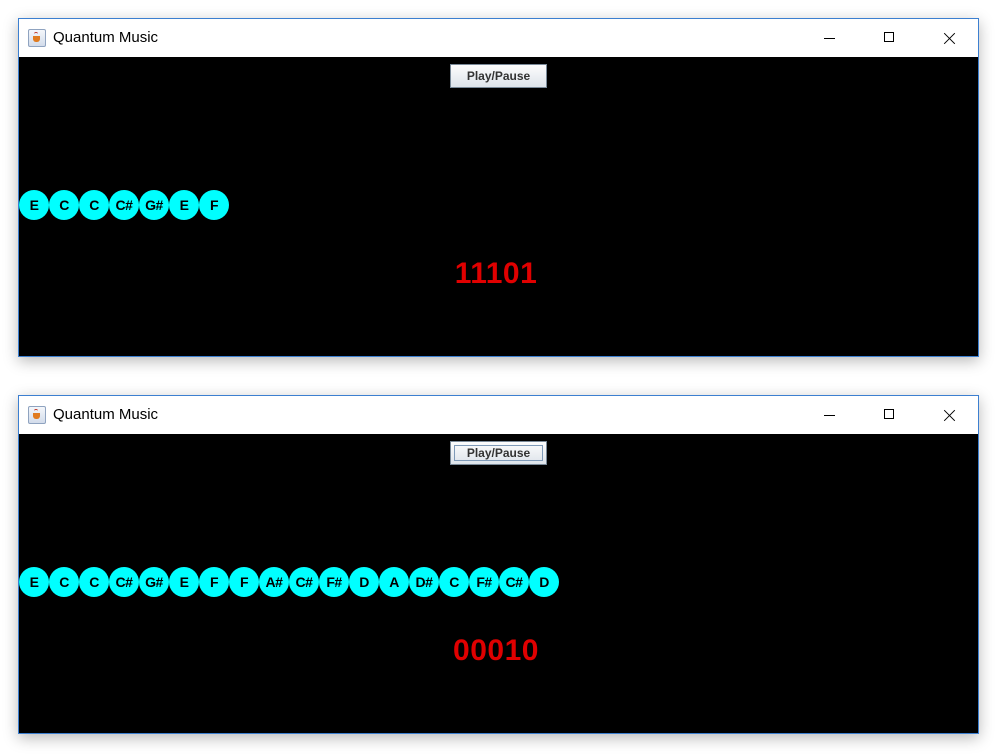  I want to click on note-circle: A#, so click(274, 582).